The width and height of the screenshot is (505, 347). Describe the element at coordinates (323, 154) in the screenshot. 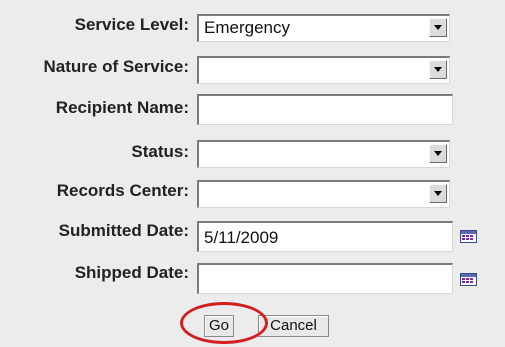

I see `status-select` at that location.